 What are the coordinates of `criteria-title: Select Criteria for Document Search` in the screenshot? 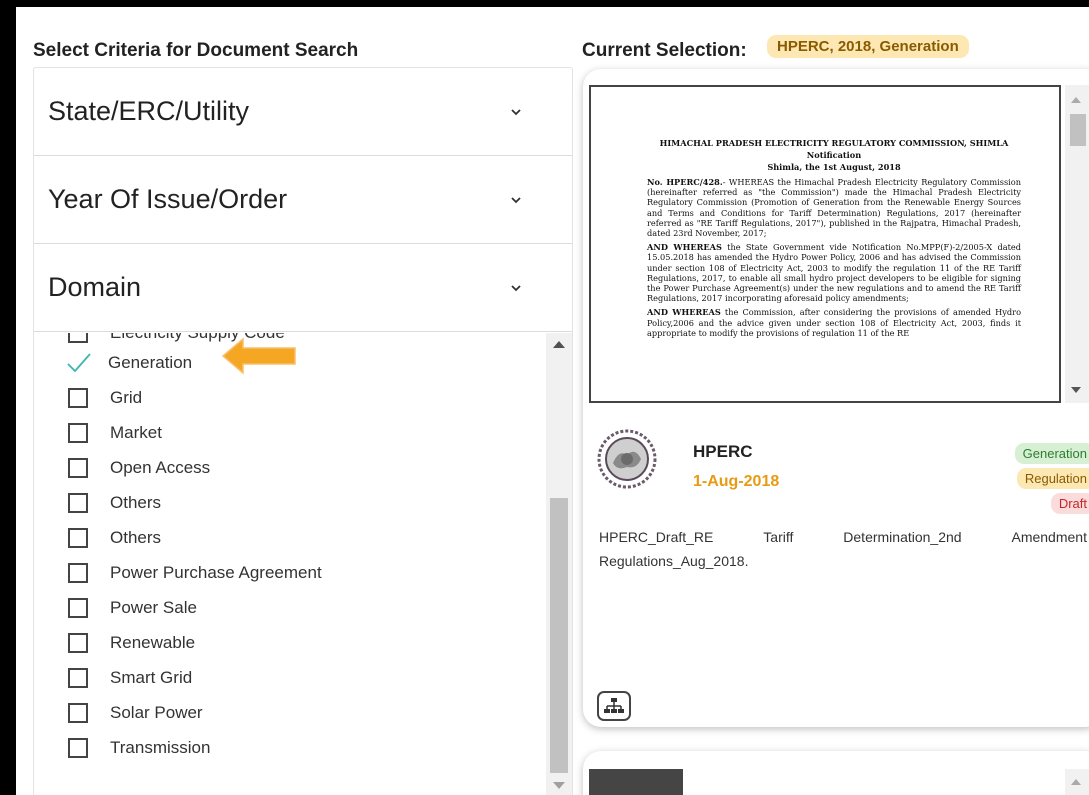 It's located at (196, 50).